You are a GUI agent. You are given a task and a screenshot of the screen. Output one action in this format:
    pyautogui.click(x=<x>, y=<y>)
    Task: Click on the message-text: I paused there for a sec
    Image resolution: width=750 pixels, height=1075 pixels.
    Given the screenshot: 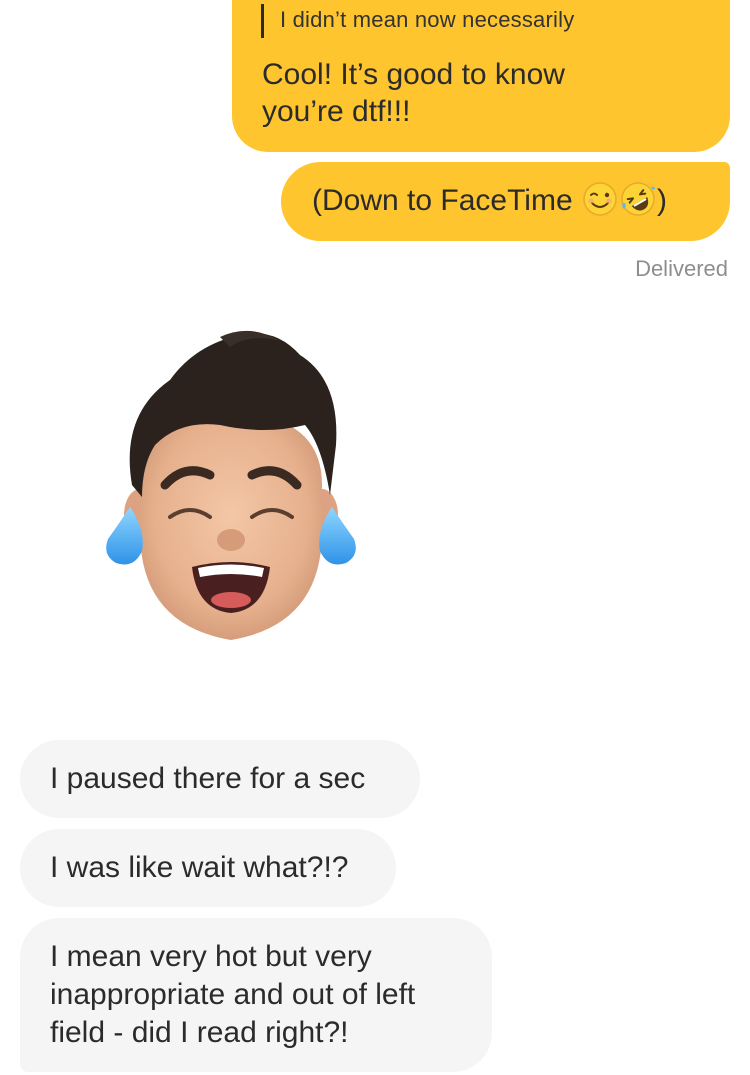 What is the action you would take?
    pyautogui.click(x=208, y=778)
    